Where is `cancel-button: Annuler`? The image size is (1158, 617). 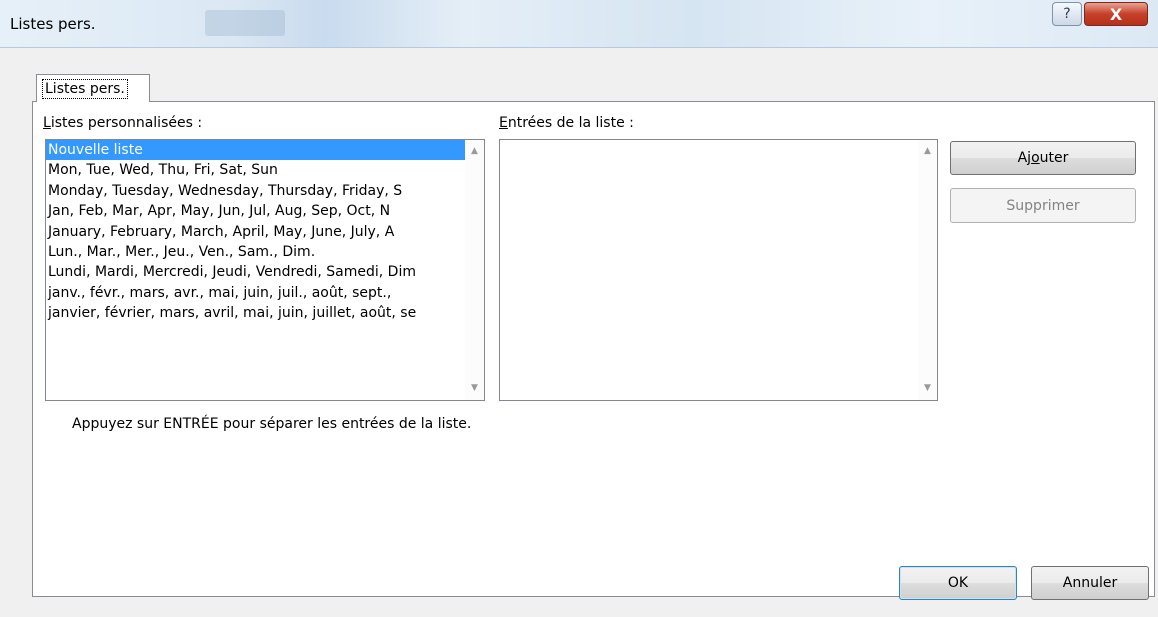
cancel-button: Annuler is located at coordinates (1090, 583).